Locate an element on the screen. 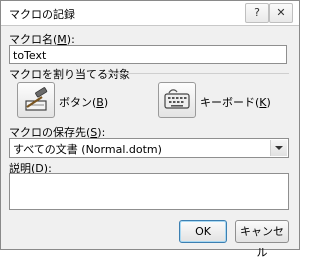 The height and width of the screenshot is (263, 320). assign-button-label: ボタン(B) is located at coordinates (84, 102).